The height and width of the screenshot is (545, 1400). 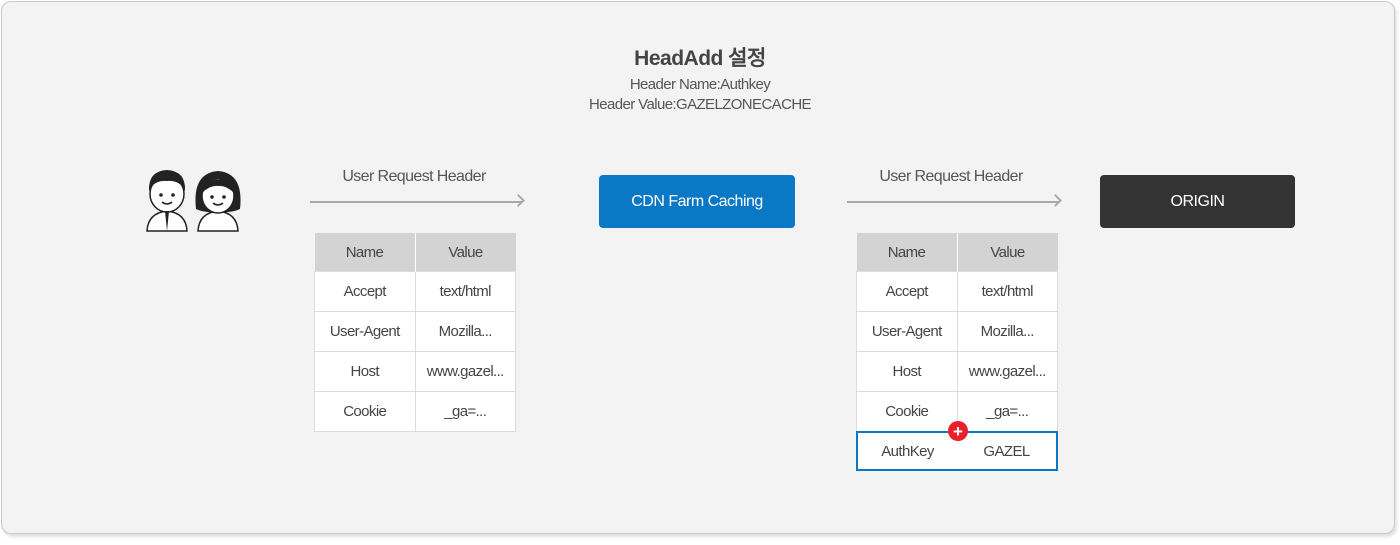 I want to click on cell-name: AuthKey, so click(x=907, y=451).